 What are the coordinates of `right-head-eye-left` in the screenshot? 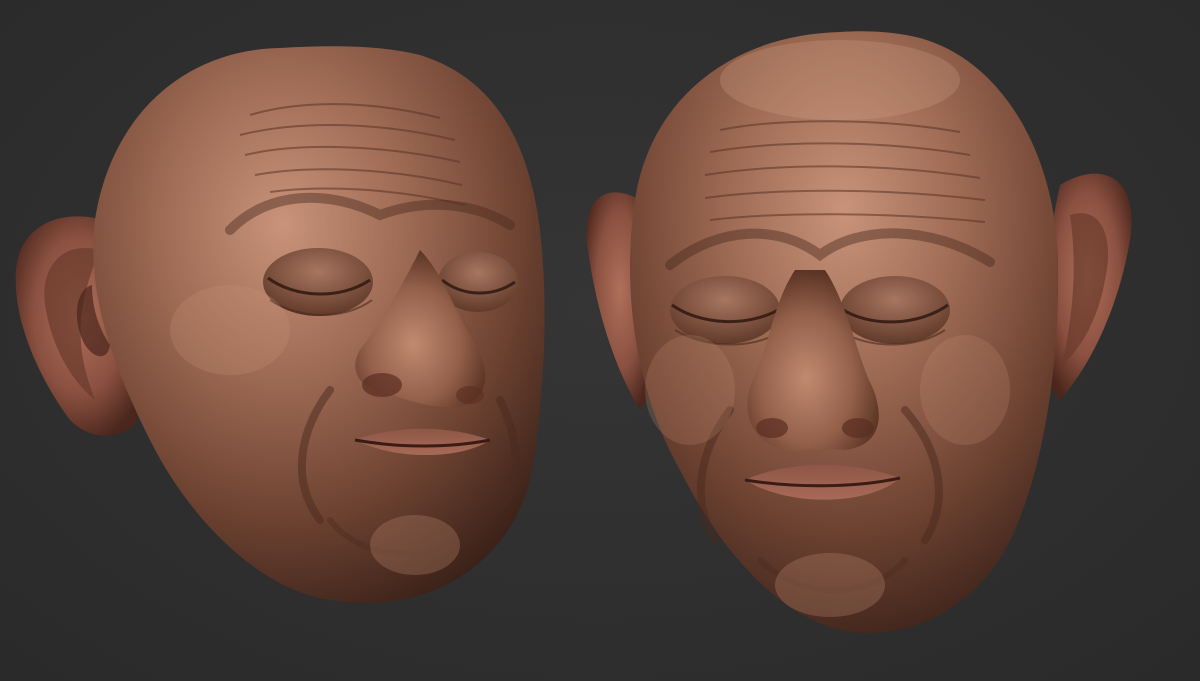 It's located at (725, 310).